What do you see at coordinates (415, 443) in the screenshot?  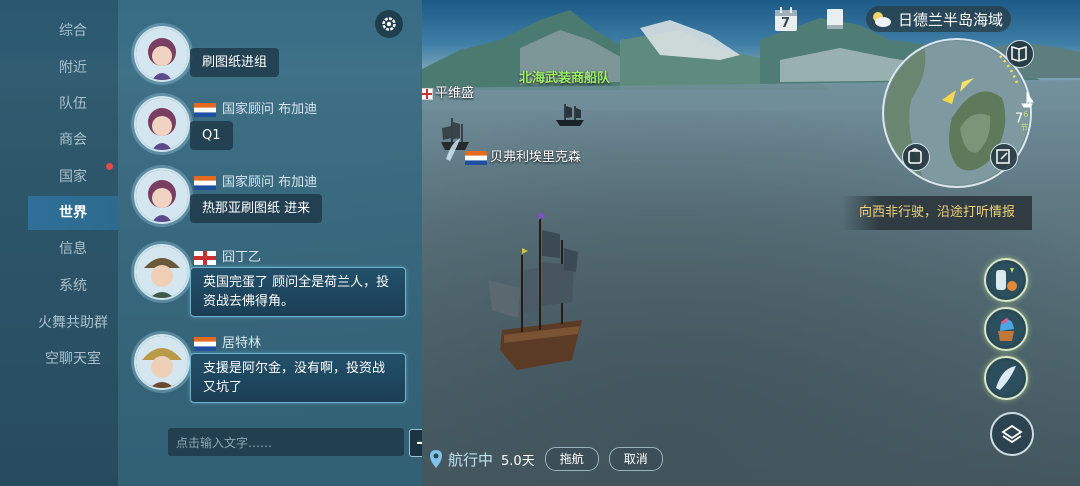 I see `add-button` at bounding box center [415, 443].